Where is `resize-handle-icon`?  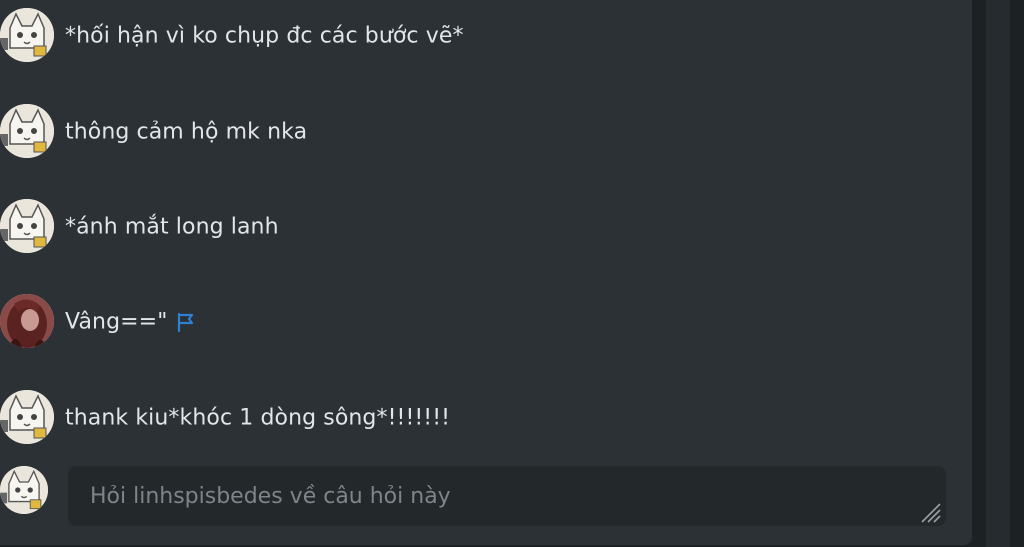 resize-handle-icon is located at coordinates (929, 511).